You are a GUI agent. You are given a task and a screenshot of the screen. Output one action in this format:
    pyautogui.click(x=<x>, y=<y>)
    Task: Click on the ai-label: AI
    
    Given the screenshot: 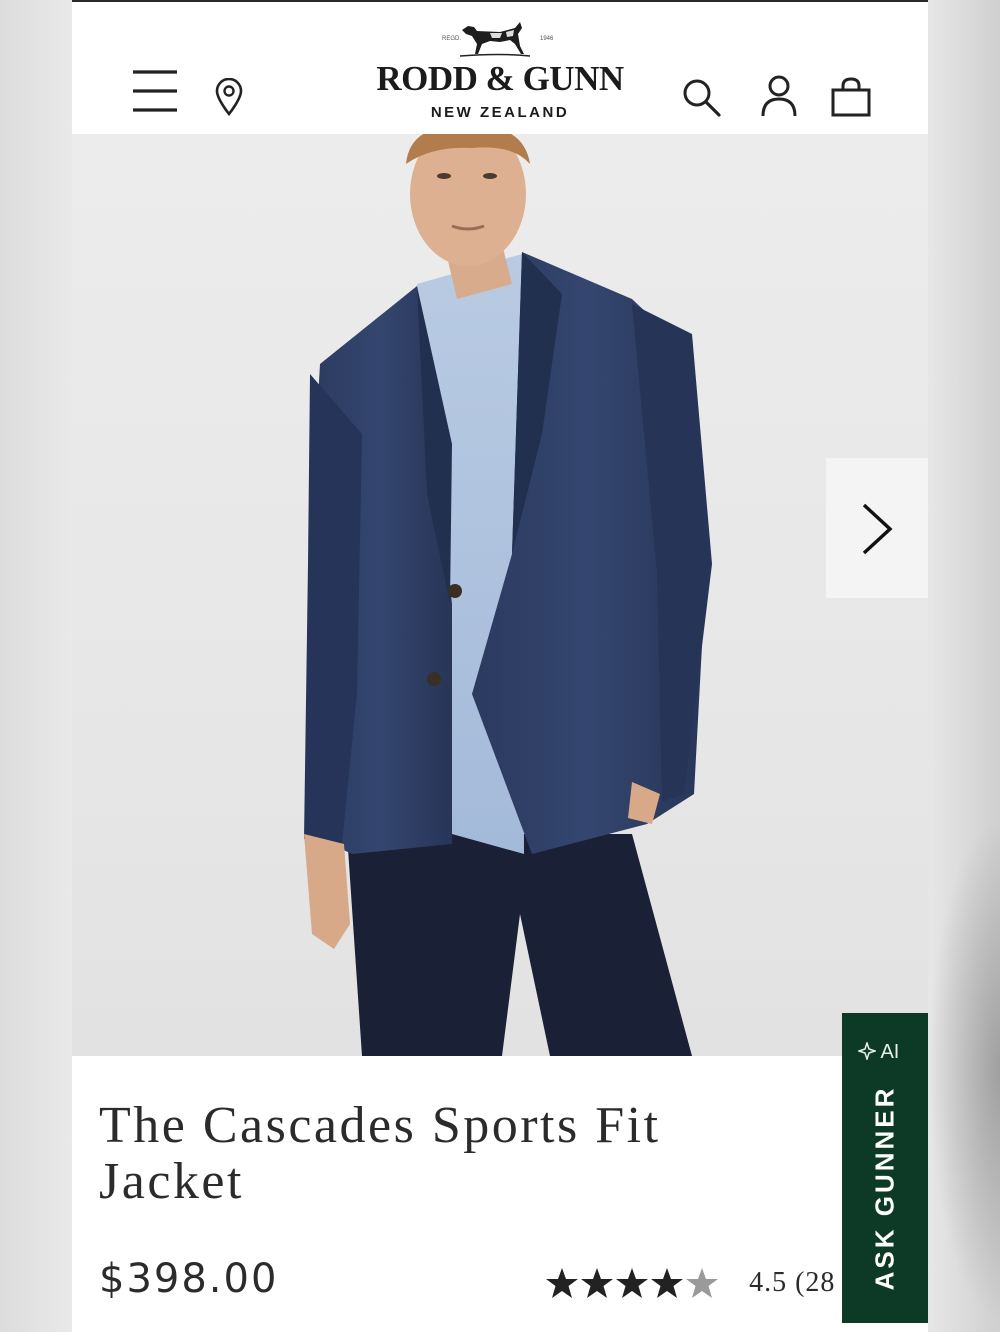 What is the action you would take?
    pyautogui.click(x=890, y=1052)
    